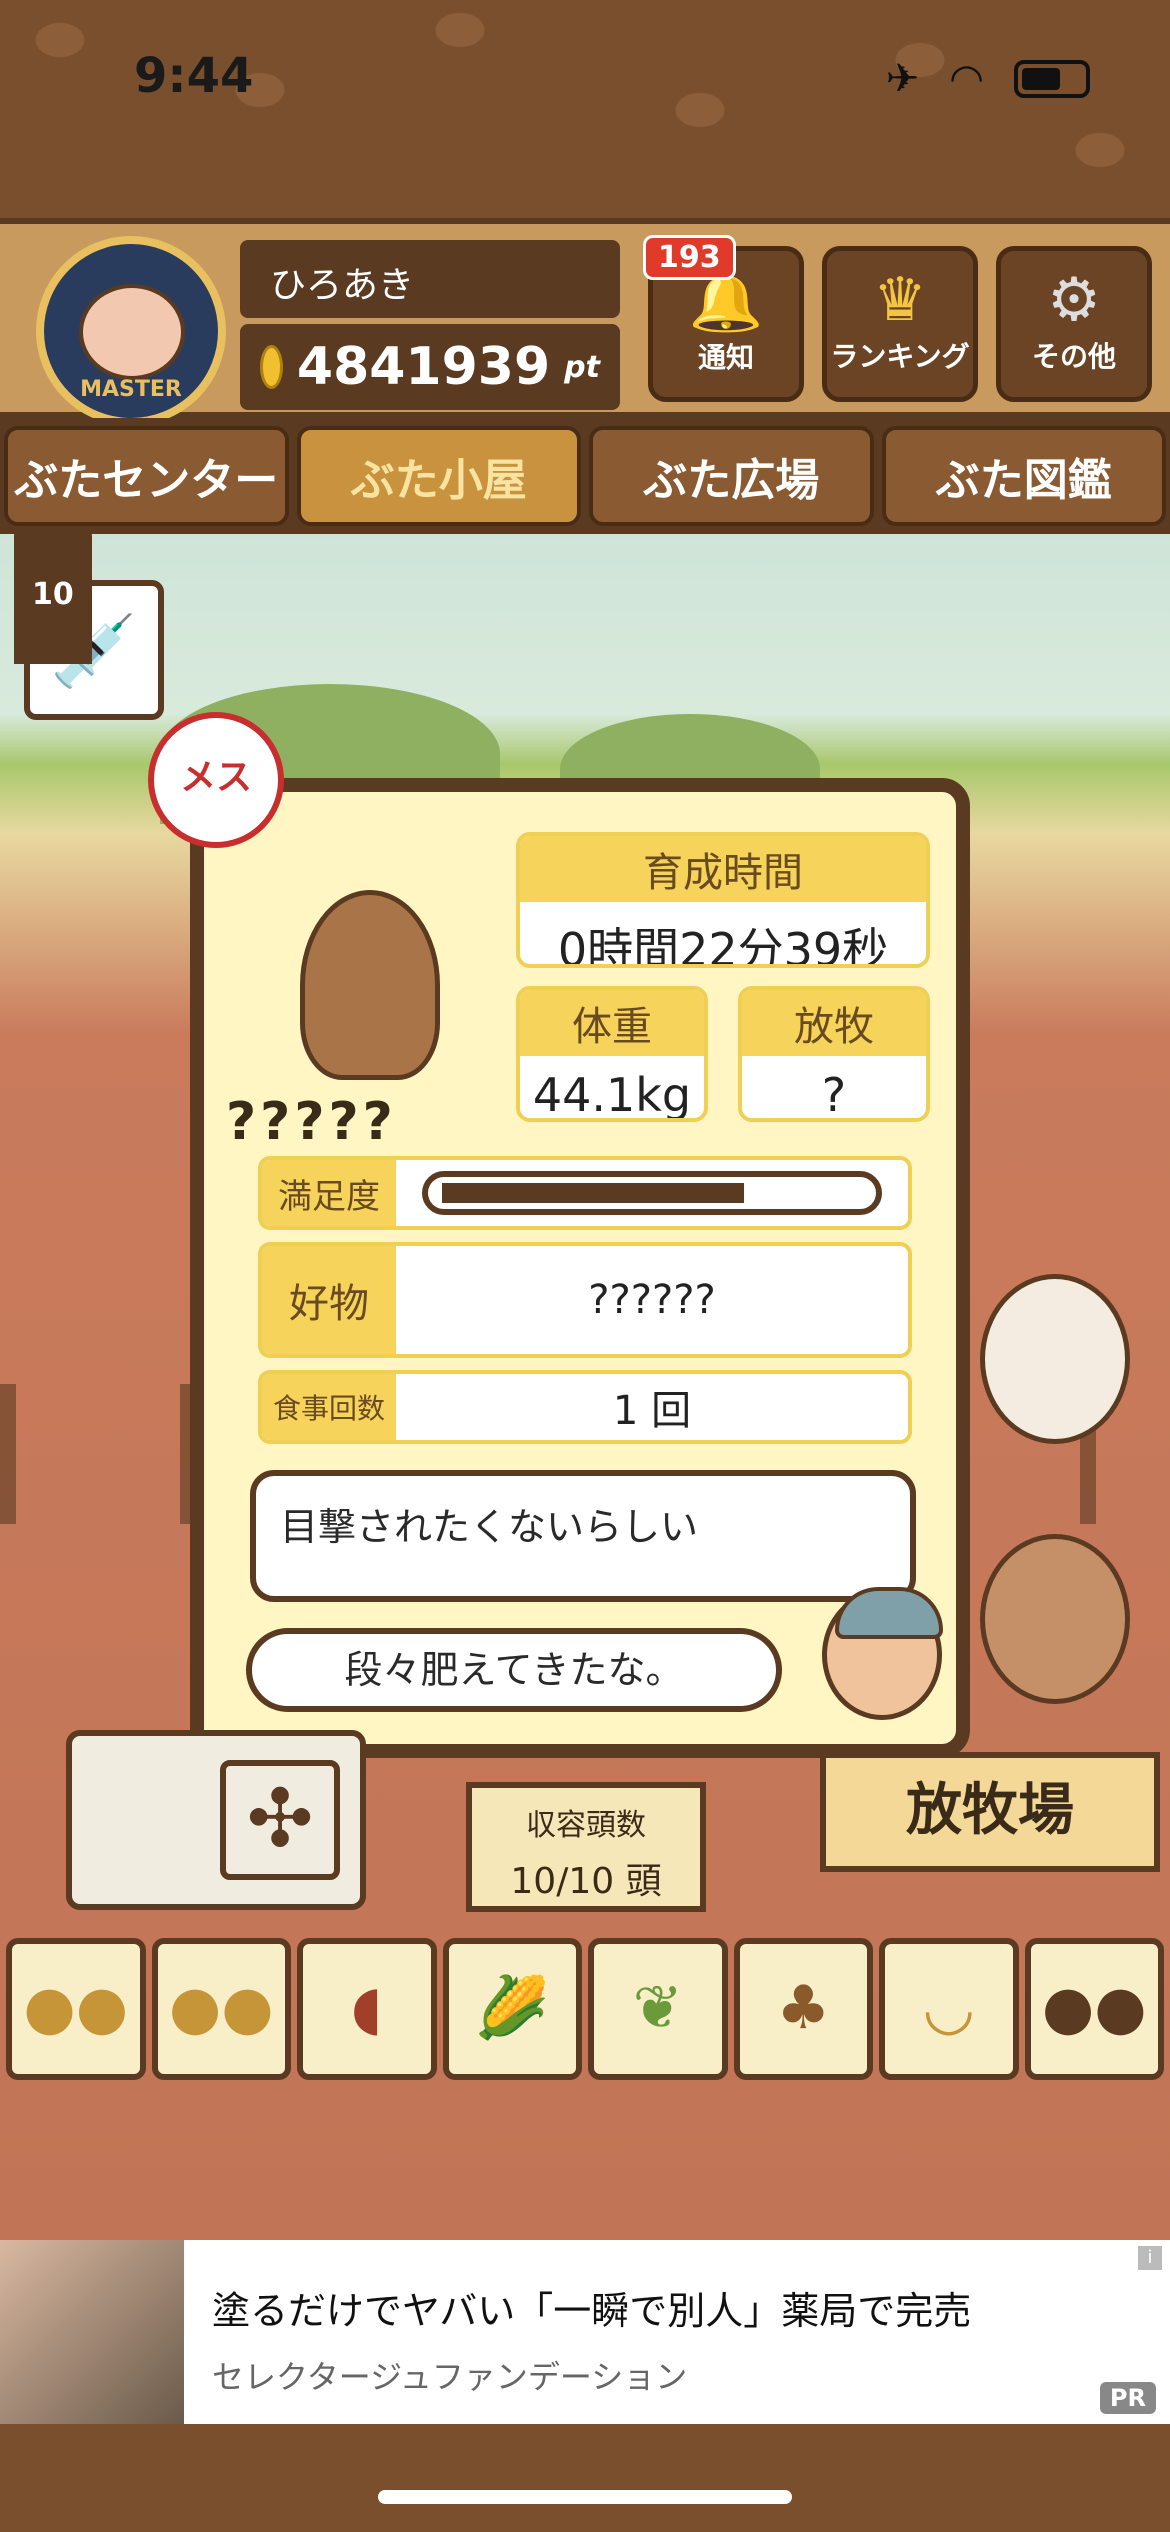 The height and width of the screenshot is (2532, 1170). What do you see at coordinates (194, 76) in the screenshot?
I see `status-time: 9:44` at bounding box center [194, 76].